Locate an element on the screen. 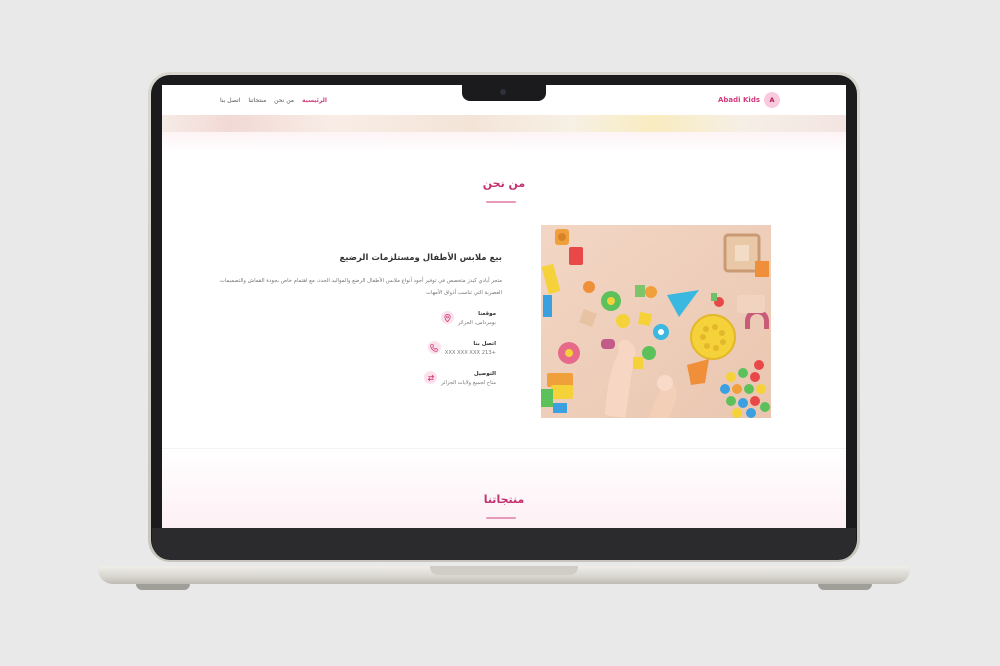  brand: Abadi Kids A is located at coordinates (749, 100).